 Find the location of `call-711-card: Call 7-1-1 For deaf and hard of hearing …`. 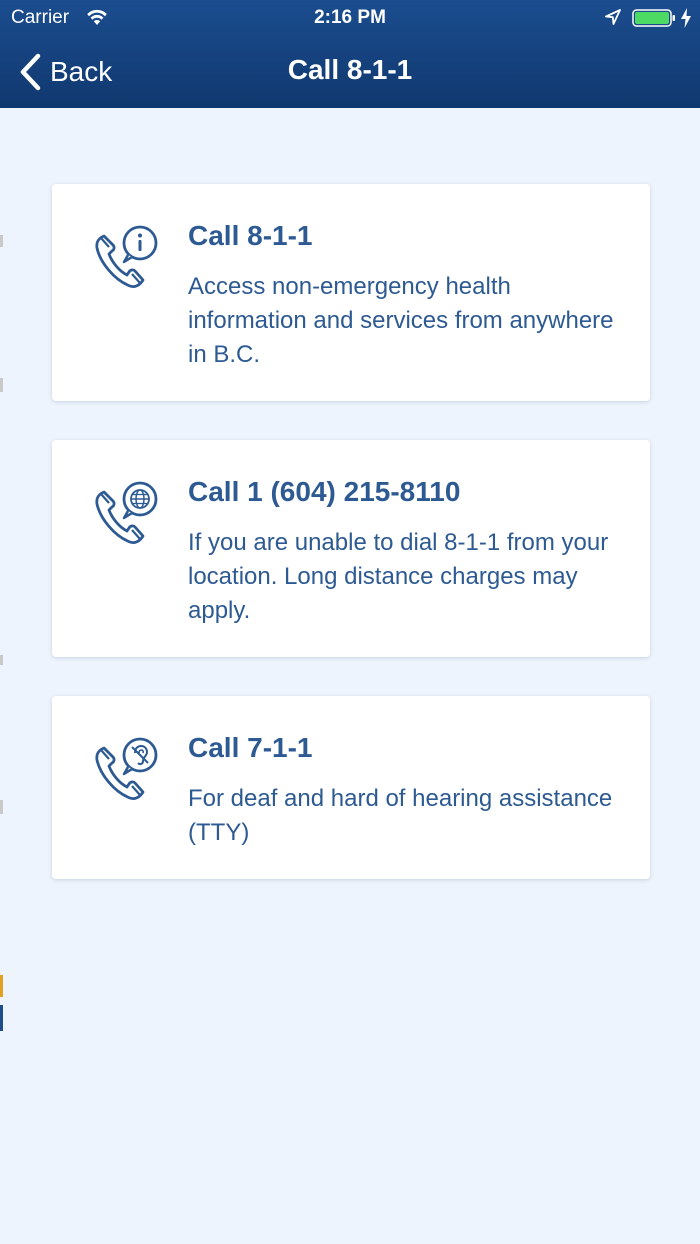

call-711-card: Call 7-1-1 For deaf and hard of hearing … is located at coordinates (351, 787).